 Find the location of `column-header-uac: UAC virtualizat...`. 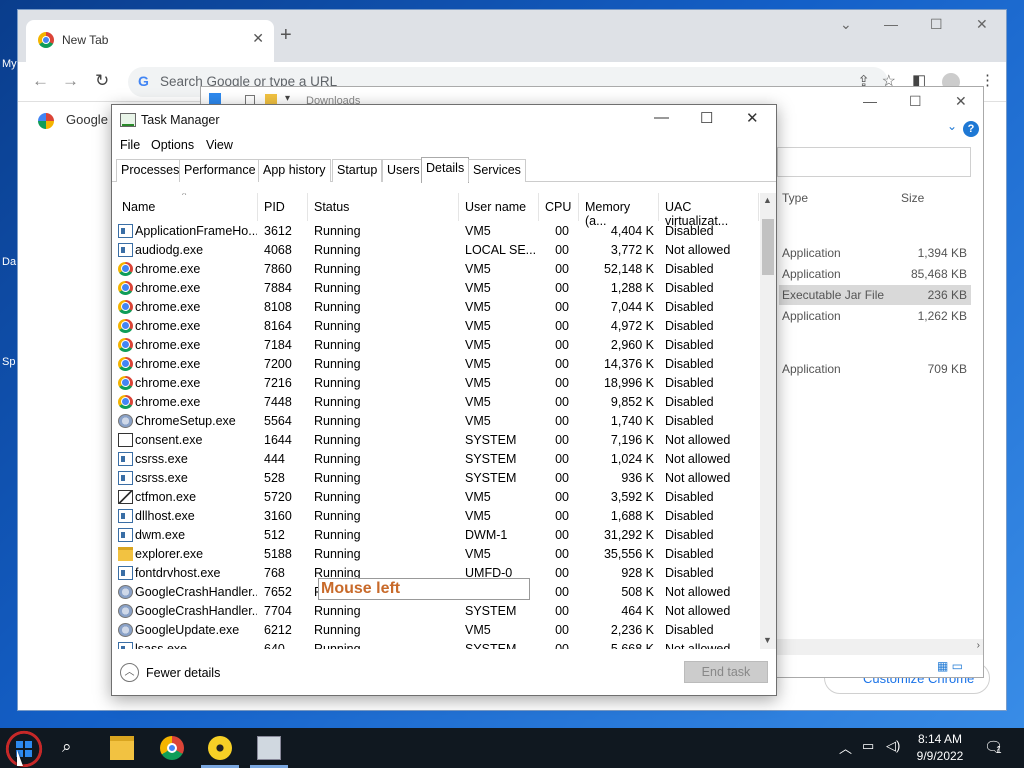

column-header-uac: UAC virtualizat... is located at coordinates (709, 210).